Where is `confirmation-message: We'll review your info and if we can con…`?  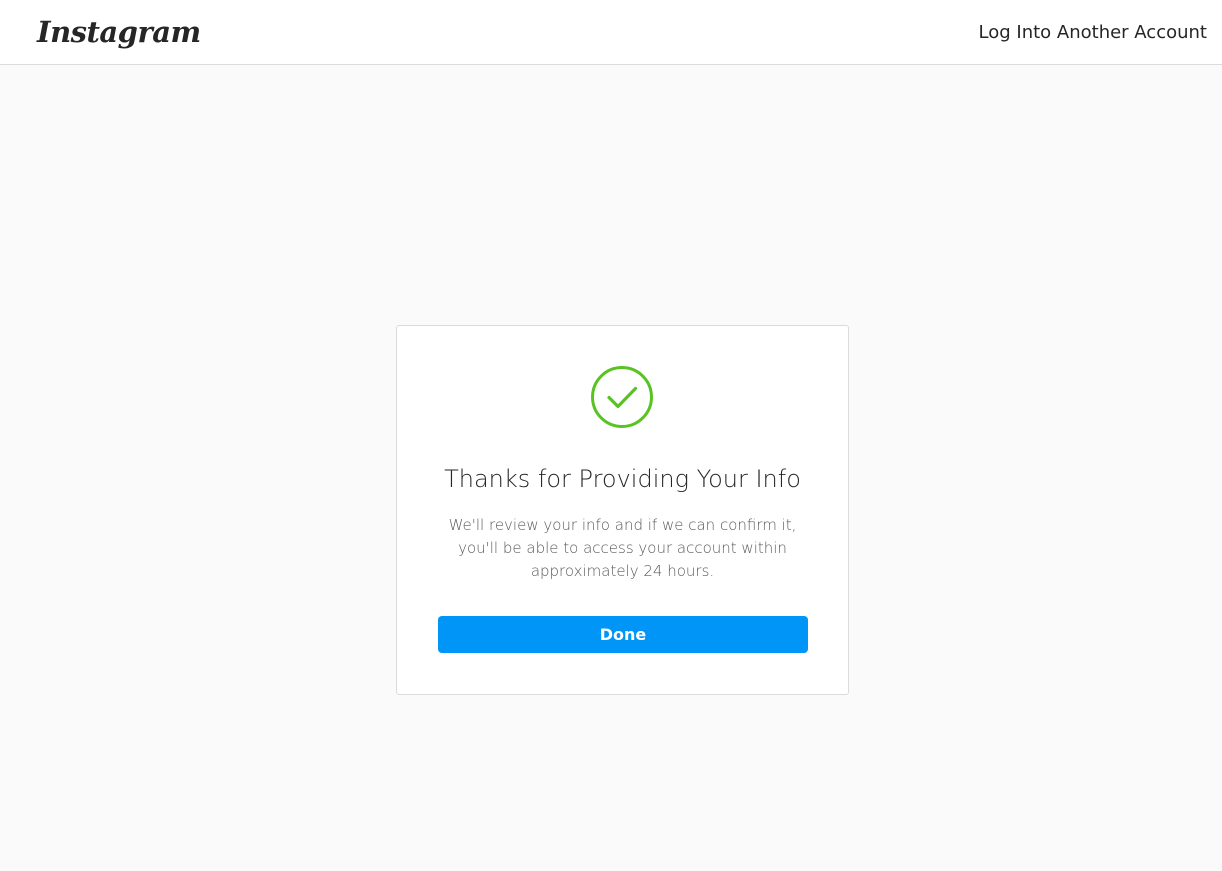 confirmation-message: We'll review your info and if we can con… is located at coordinates (622, 548).